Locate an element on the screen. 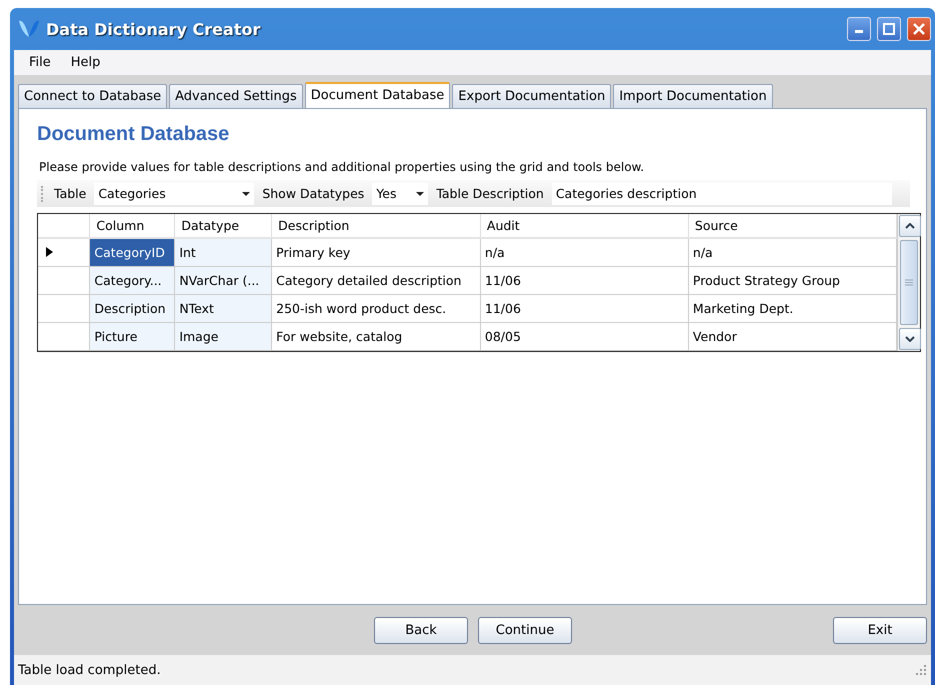  column-header: Description is located at coordinates (376, 226).